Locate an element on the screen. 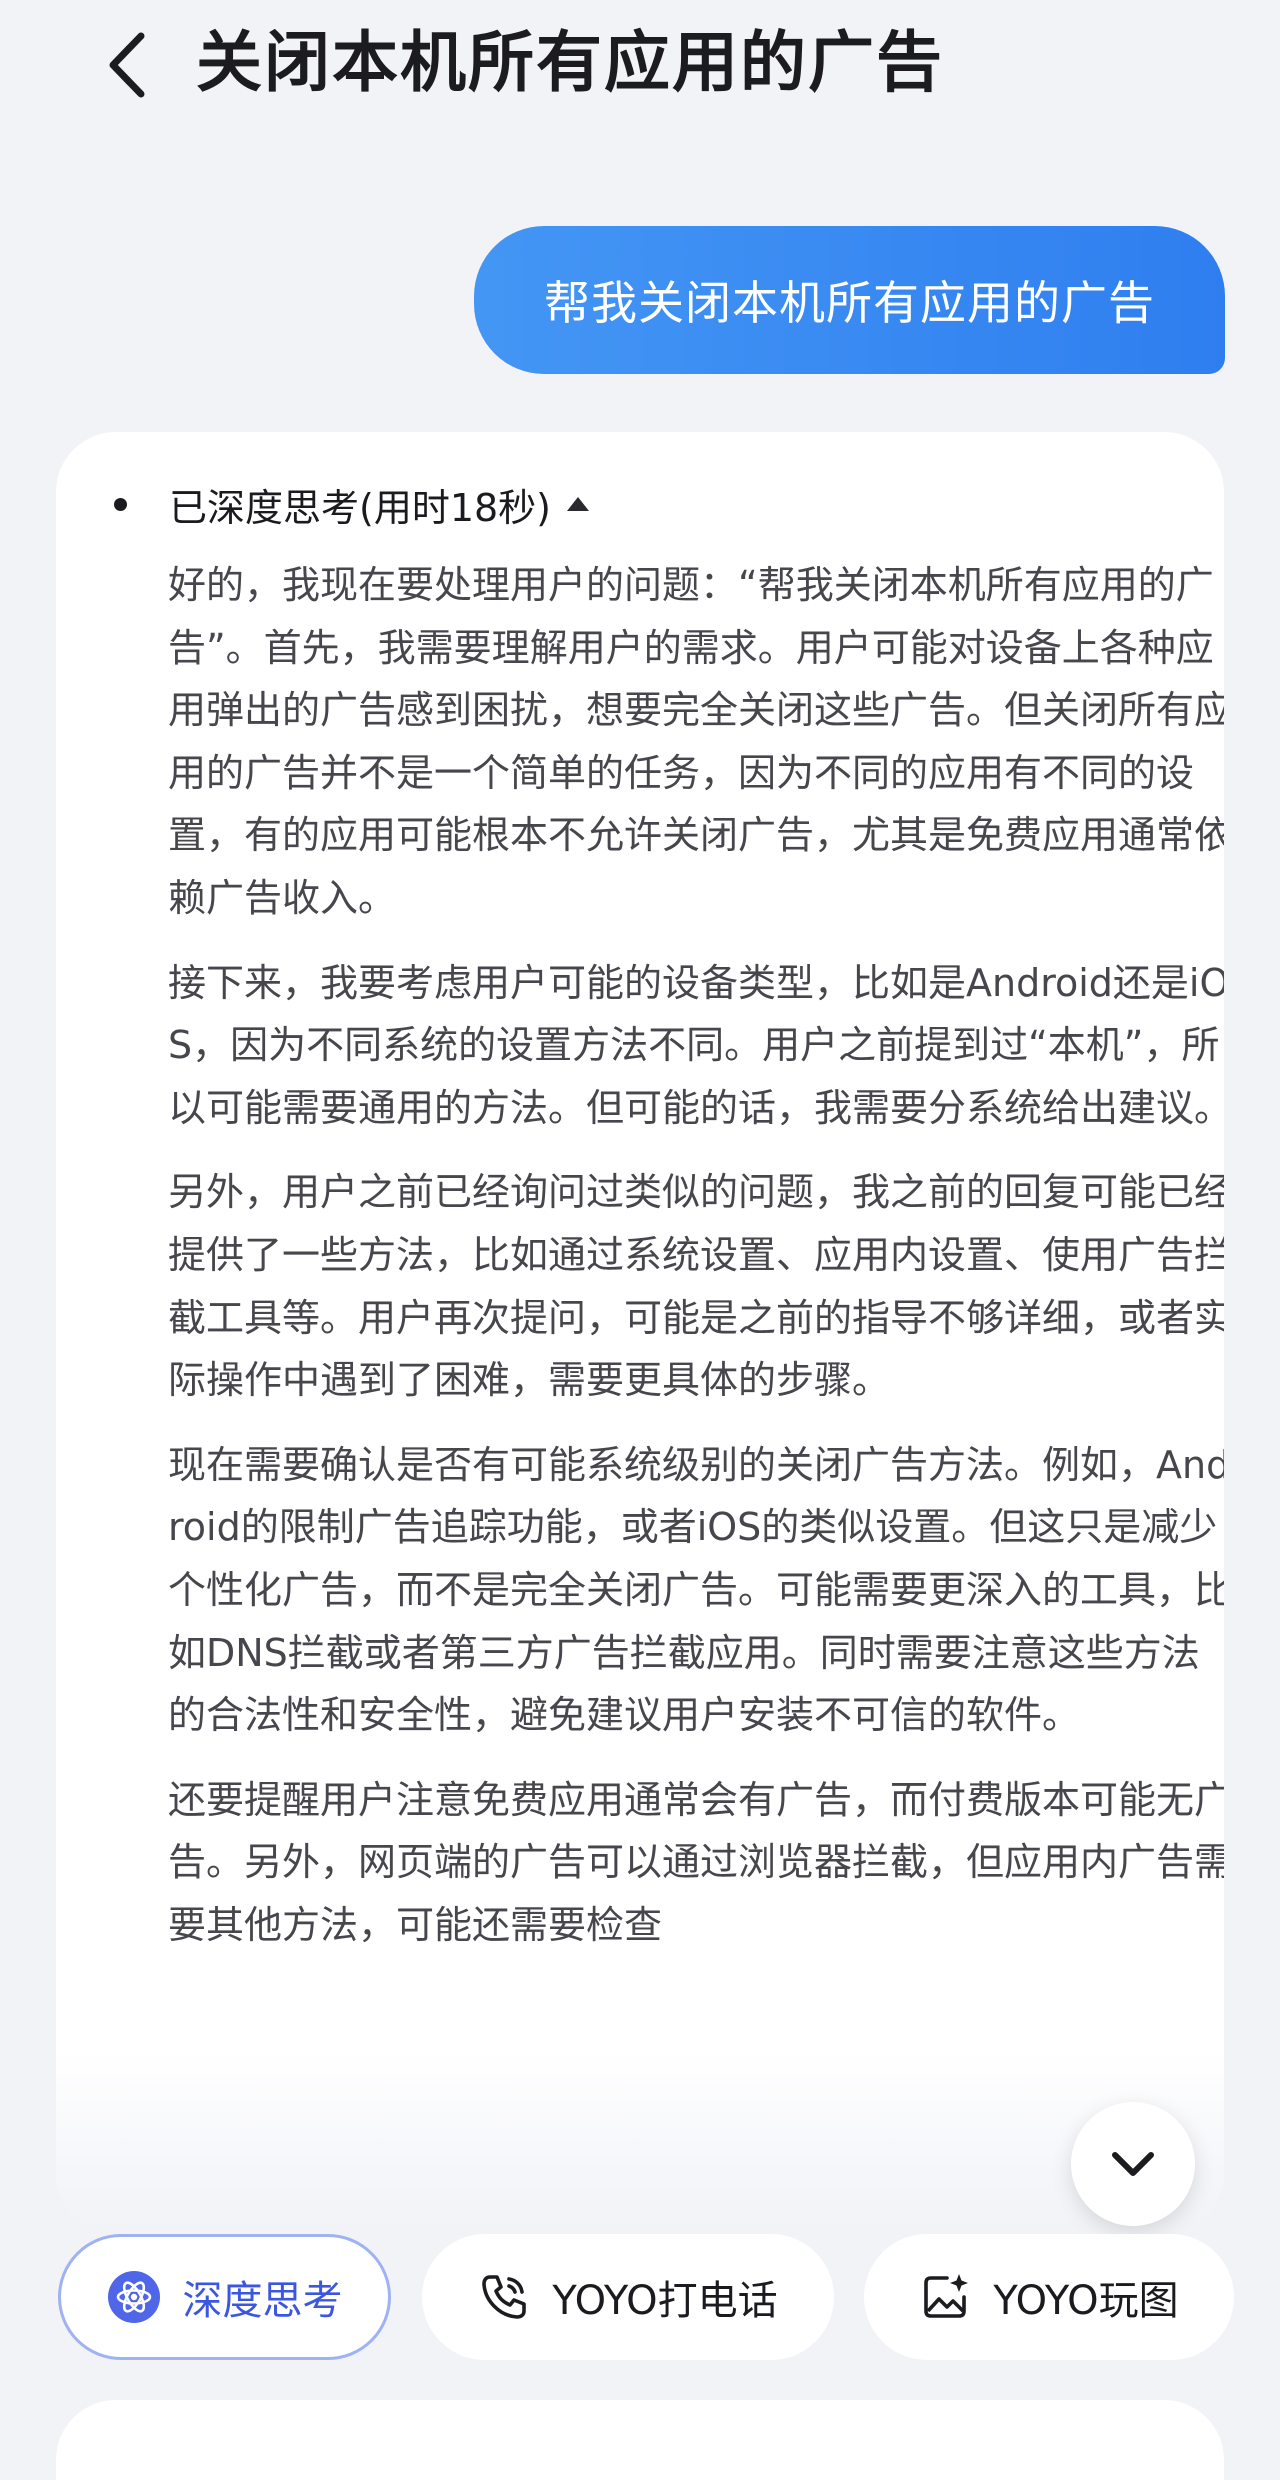 The width and height of the screenshot is (1280, 2480). chevron-down-icon is located at coordinates (1133, 2164).